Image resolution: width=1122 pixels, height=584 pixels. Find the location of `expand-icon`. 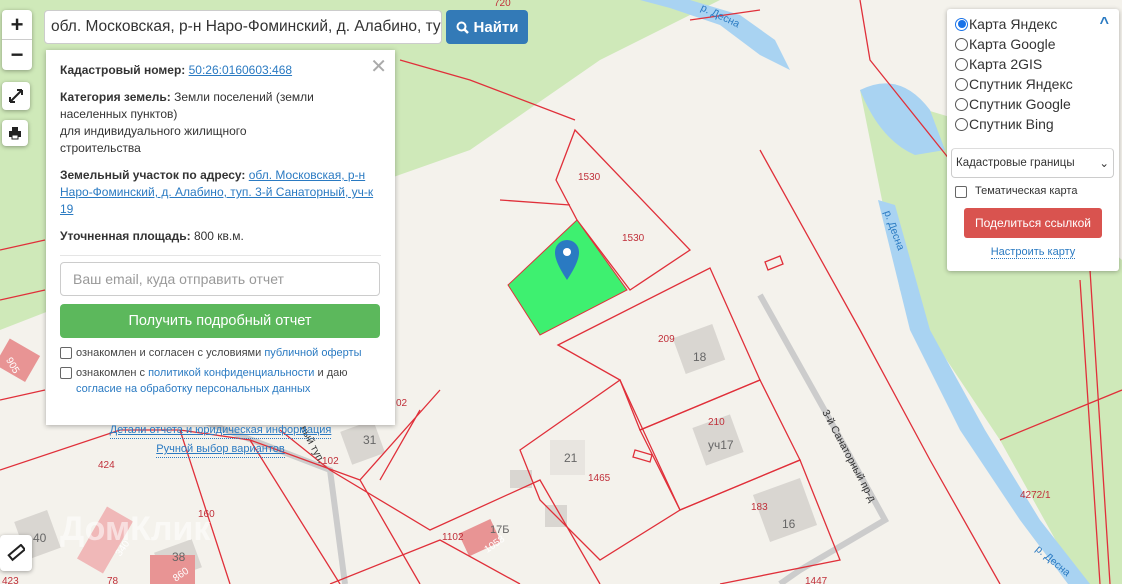

expand-icon is located at coordinates (16, 96).